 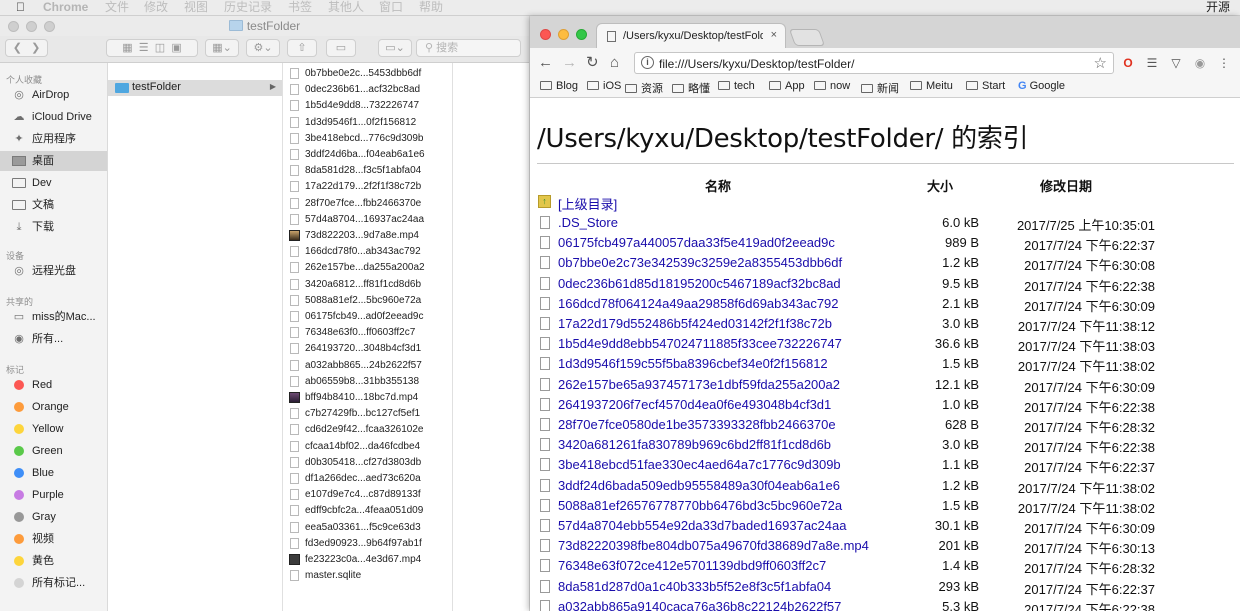 I want to click on column-header-date: 修改日期, so click(x=1066, y=185).